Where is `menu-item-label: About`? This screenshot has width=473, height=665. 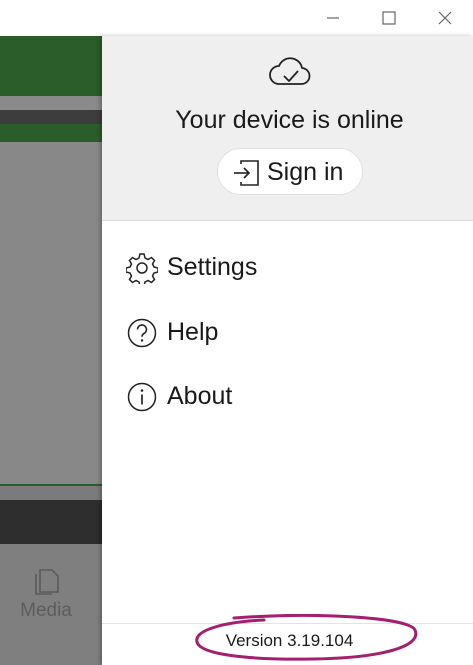
menu-item-label: About is located at coordinates (200, 396).